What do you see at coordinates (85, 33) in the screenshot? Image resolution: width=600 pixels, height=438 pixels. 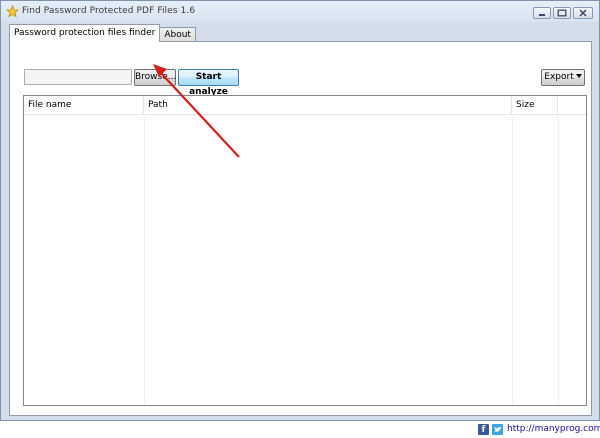 I see `tab-password-finder: Password protection files finder` at bounding box center [85, 33].